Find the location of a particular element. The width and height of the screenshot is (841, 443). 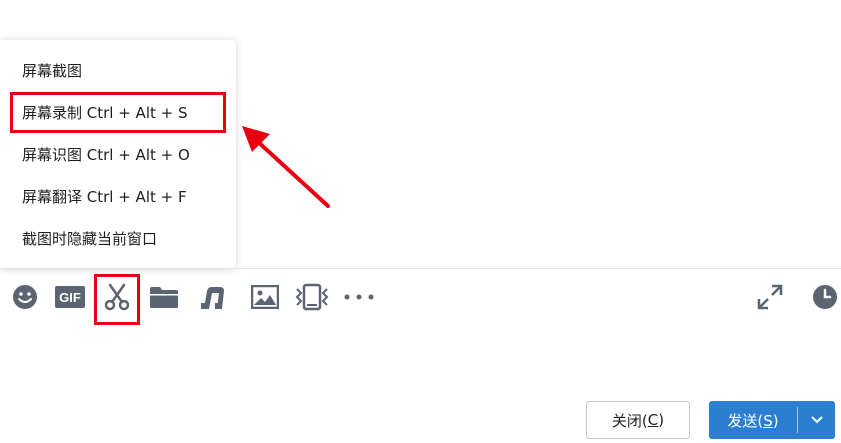

emoji-icon is located at coordinates (25, 297).